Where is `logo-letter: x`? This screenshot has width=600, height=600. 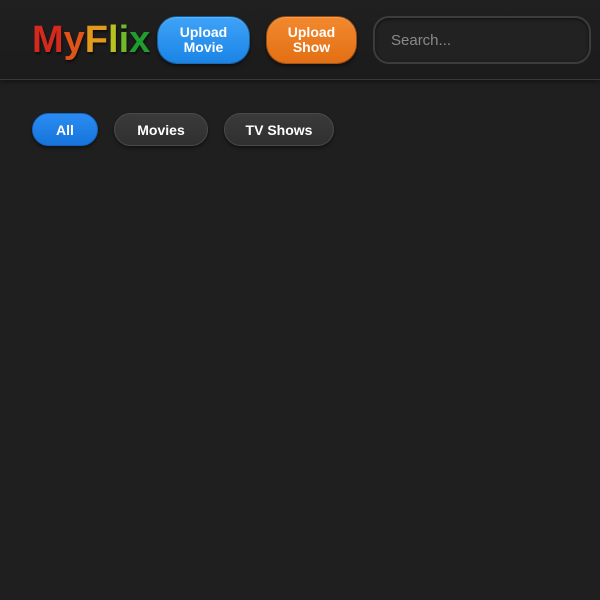
logo-letter: x is located at coordinates (140, 40).